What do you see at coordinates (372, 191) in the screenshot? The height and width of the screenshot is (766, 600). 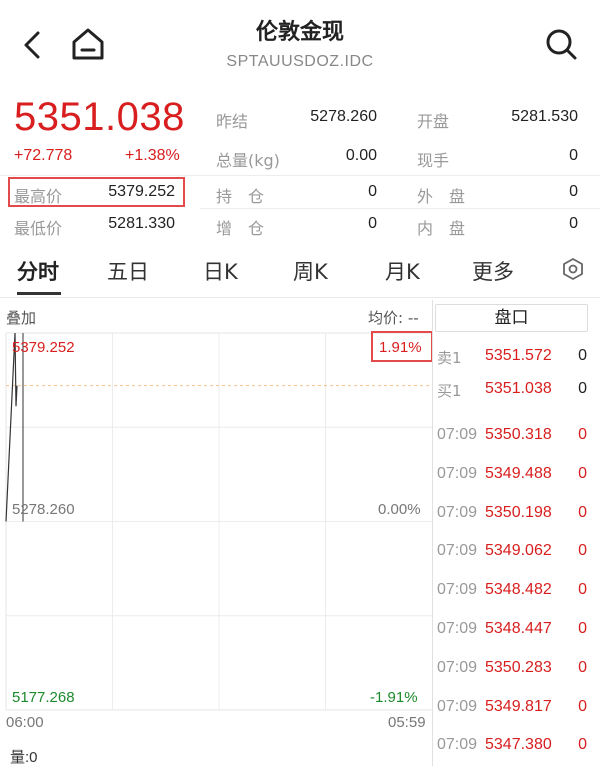 I see `open-interest-value: 0` at bounding box center [372, 191].